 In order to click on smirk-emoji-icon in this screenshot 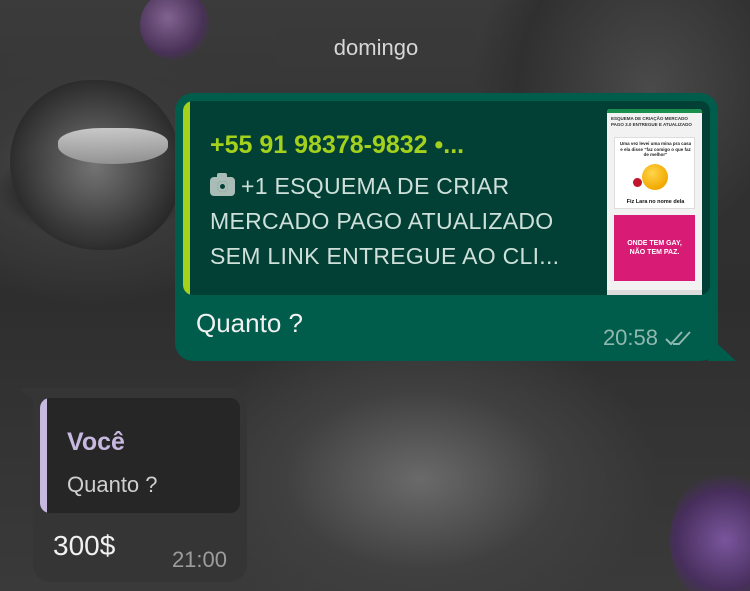, I will do `click(655, 177)`.